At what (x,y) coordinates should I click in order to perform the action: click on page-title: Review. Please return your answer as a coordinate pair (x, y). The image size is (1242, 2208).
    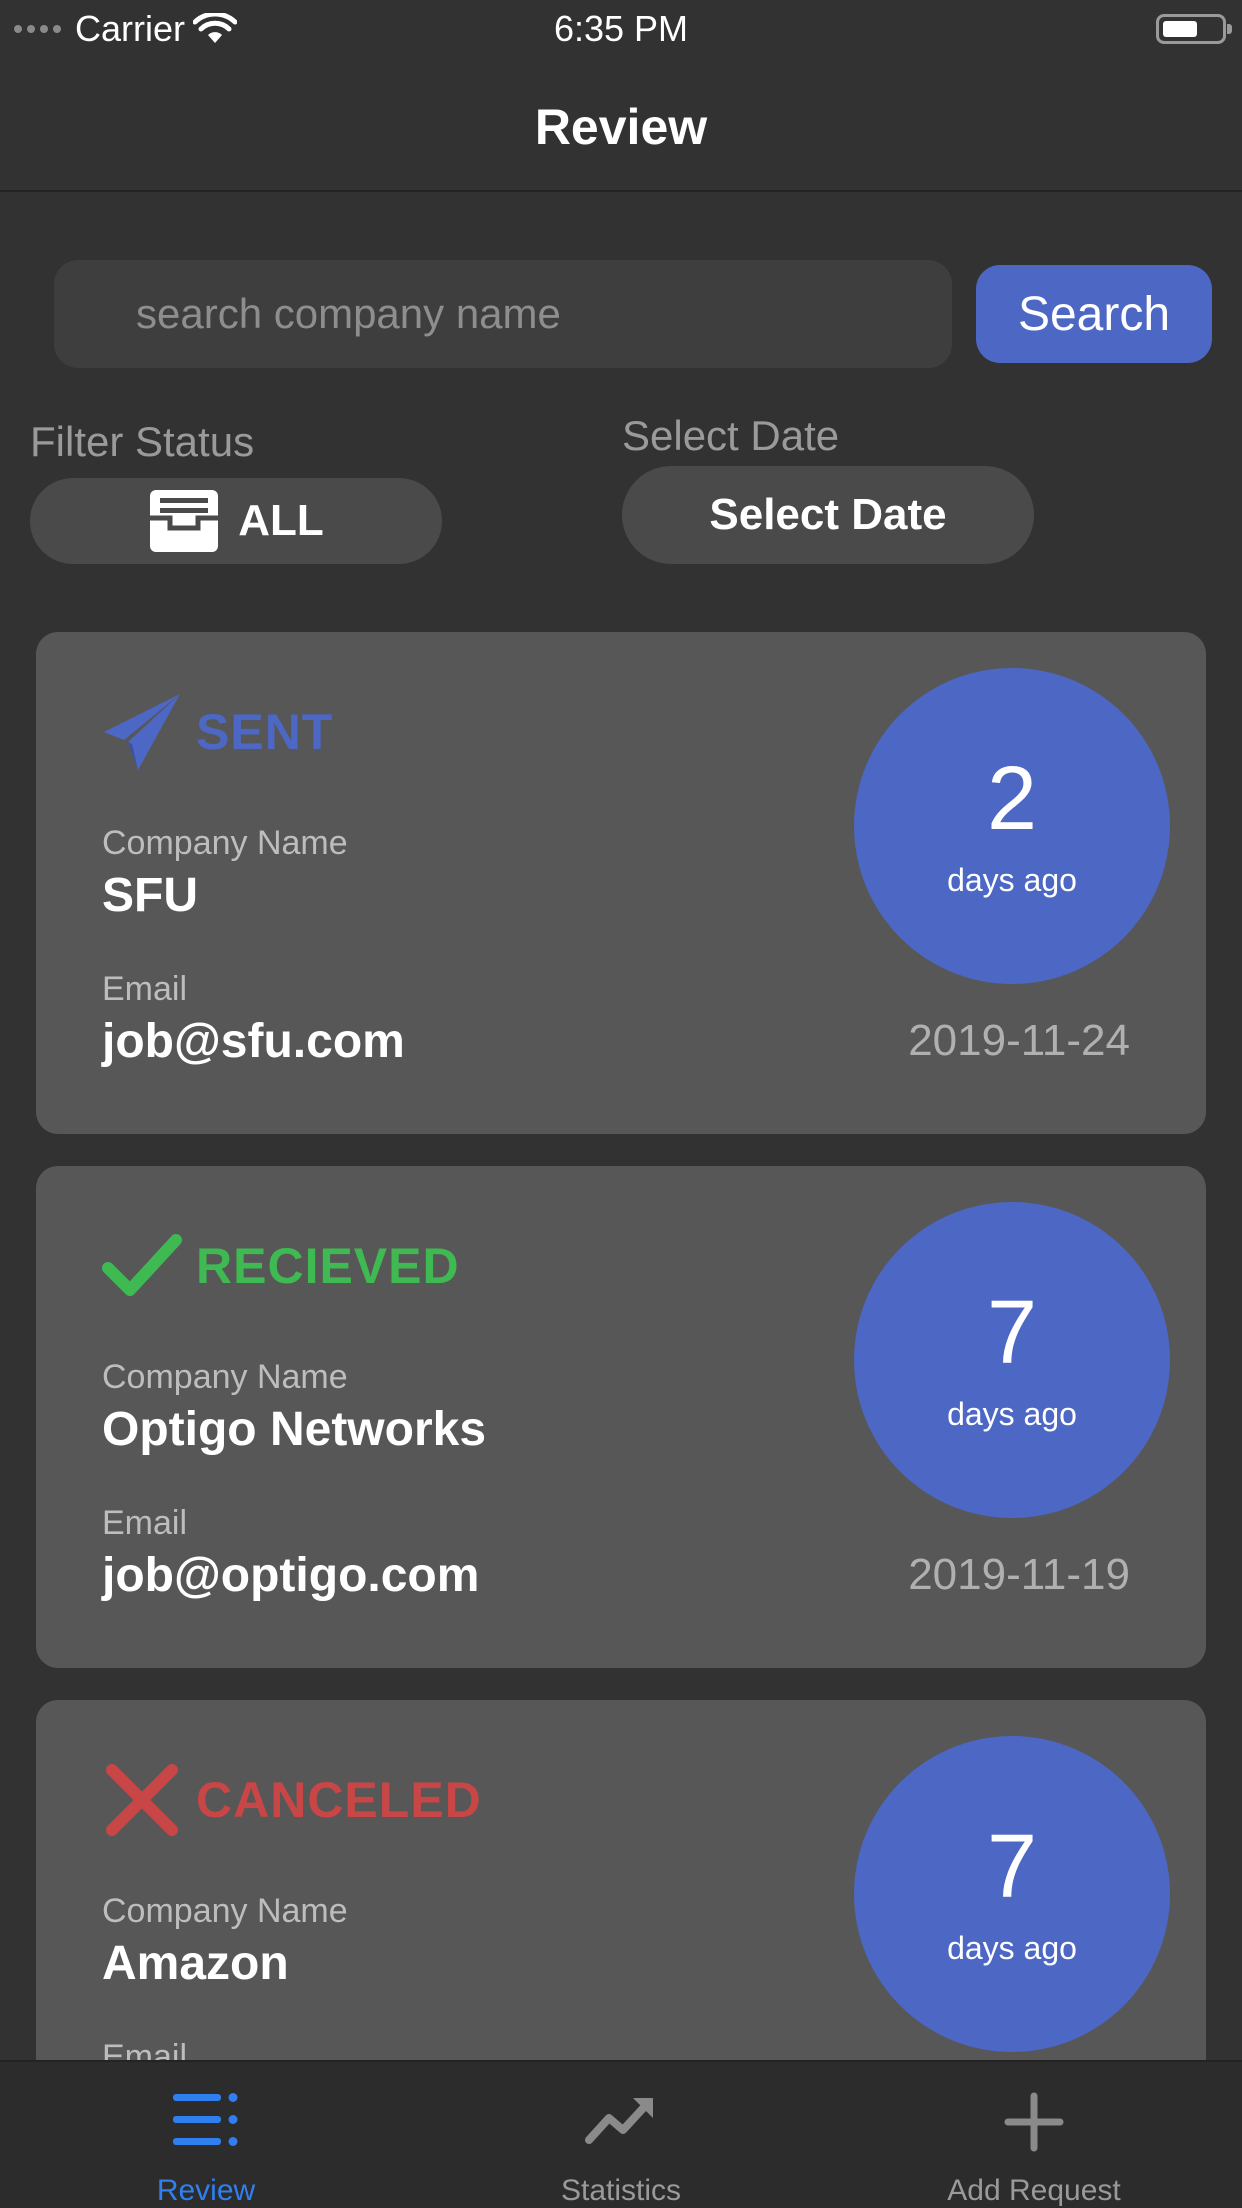
    Looking at the image, I should click on (621, 127).